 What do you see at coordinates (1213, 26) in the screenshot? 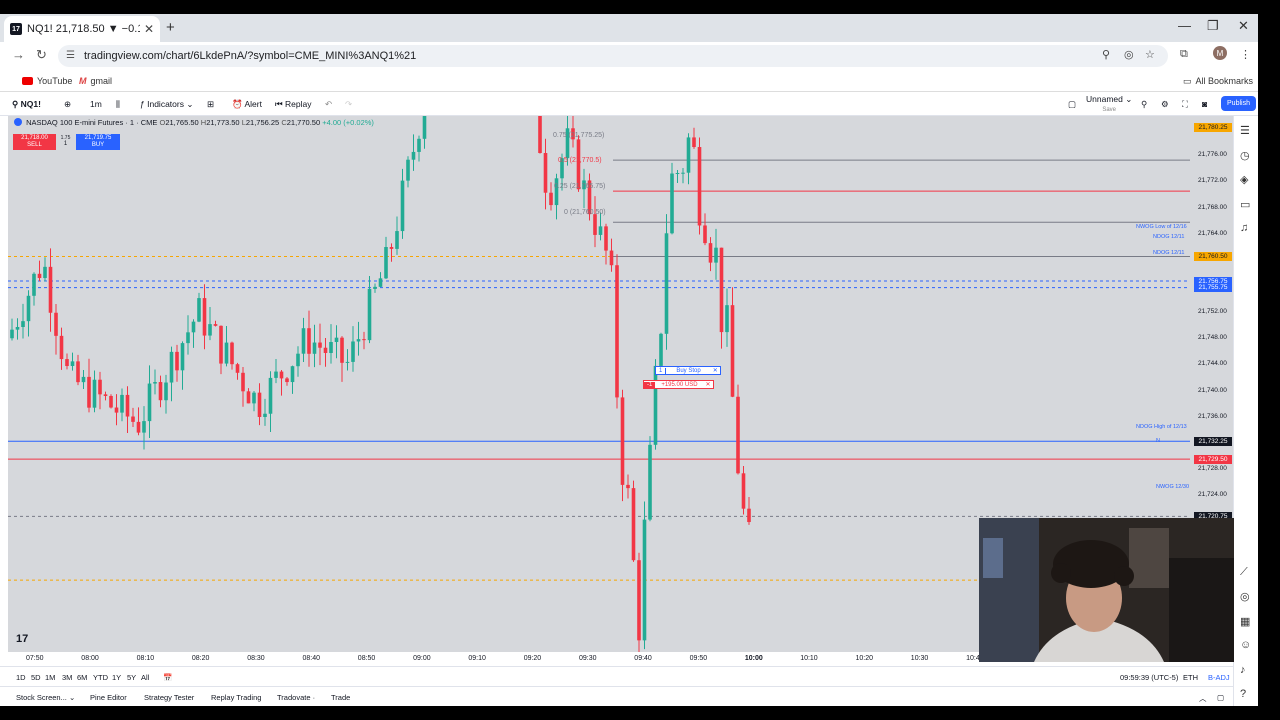
I see `maximize-icon: ❐` at bounding box center [1213, 26].